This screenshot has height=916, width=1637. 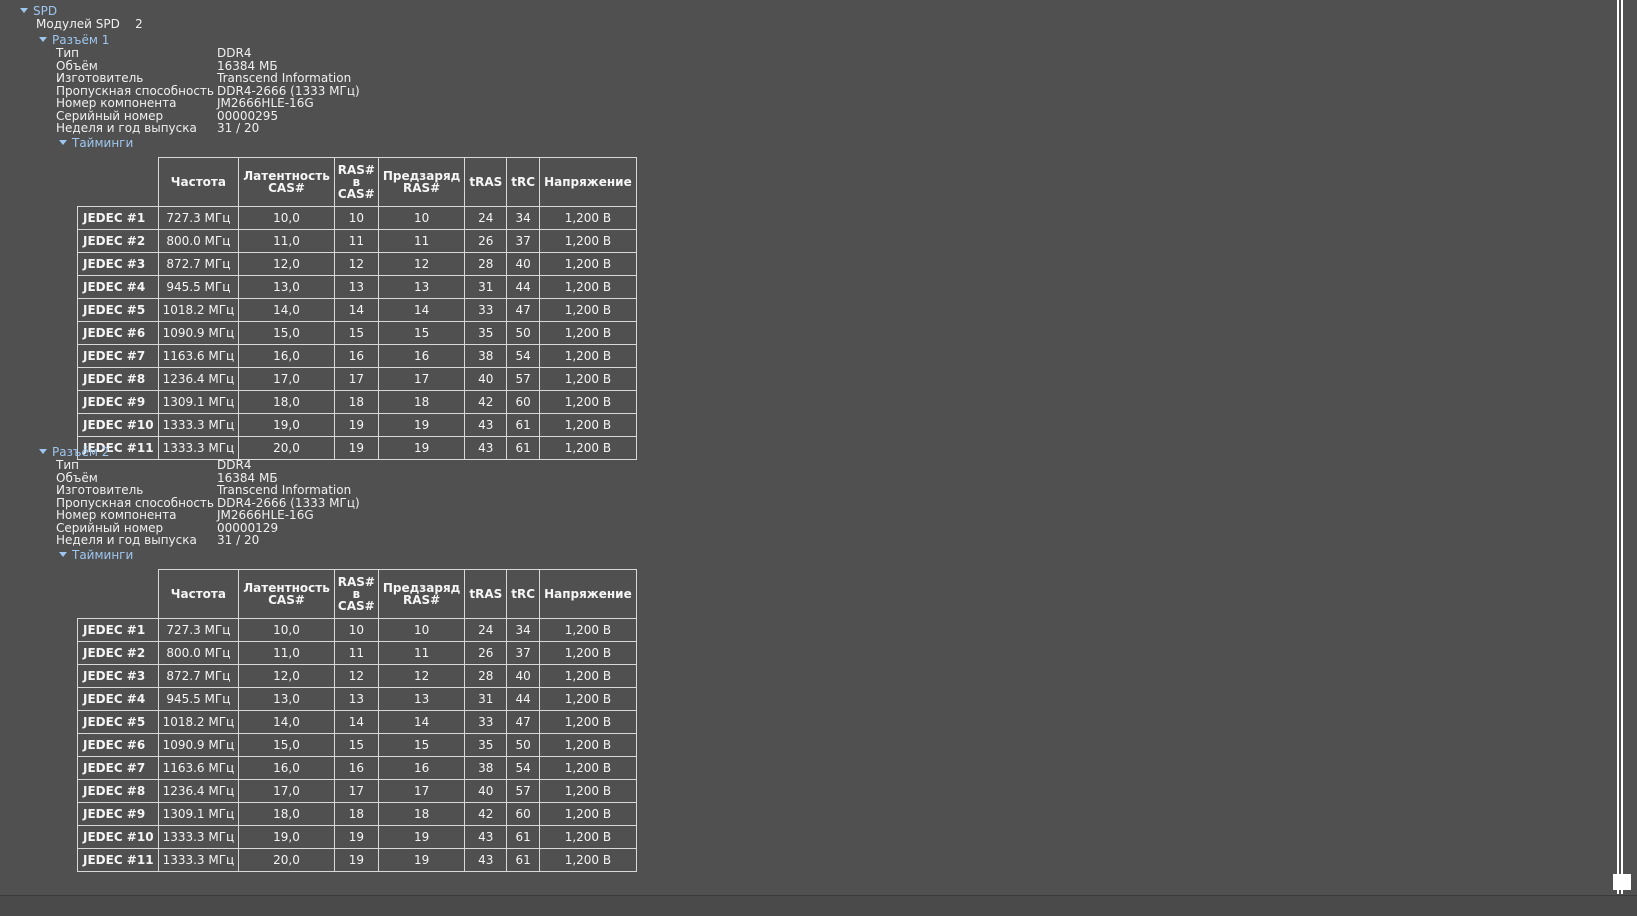 What do you see at coordinates (74, 452) in the screenshot?
I see `tree-node-slot-2: Разъём 2` at bounding box center [74, 452].